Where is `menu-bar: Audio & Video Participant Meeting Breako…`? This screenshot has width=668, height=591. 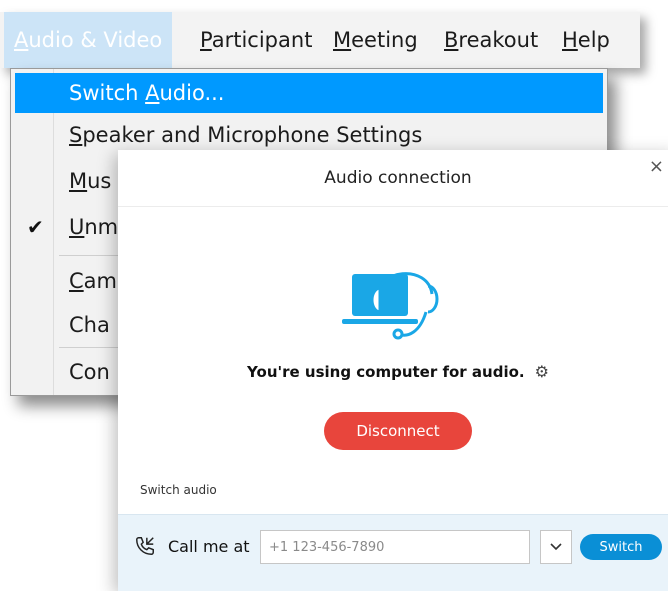 menu-bar: Audio & Video Participant Meeting Breako… is located at coordinates (320, 40).